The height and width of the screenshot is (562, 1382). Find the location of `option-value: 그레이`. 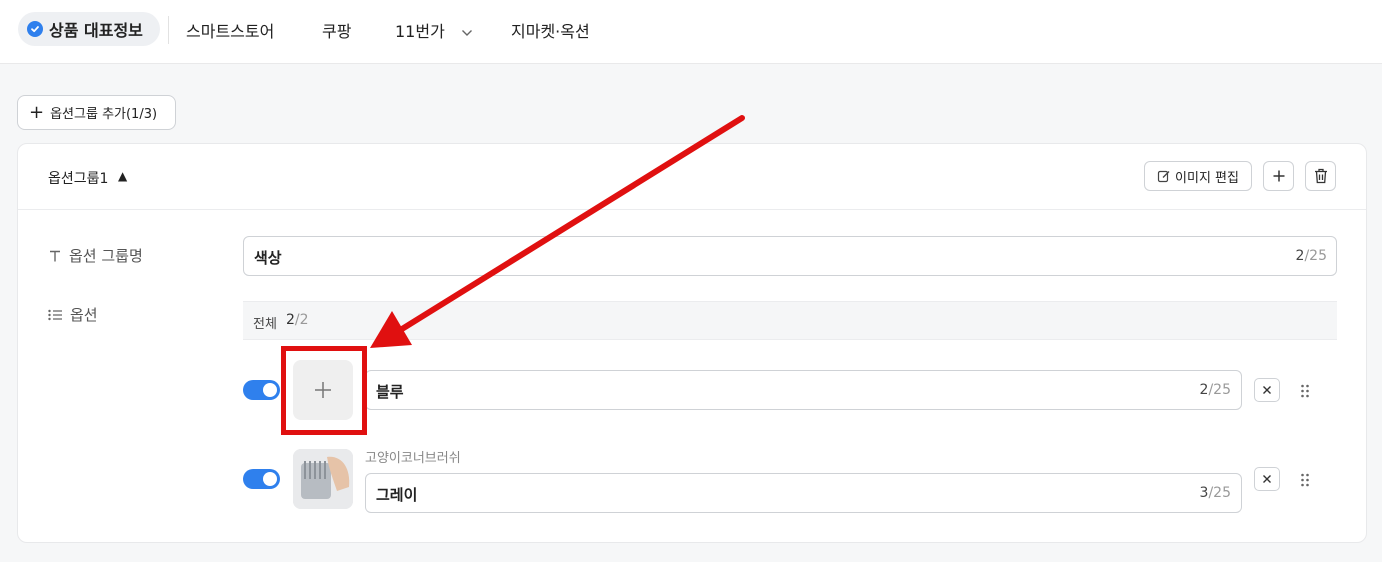

option-value: 그레이 is located at coordinates (397, 495).